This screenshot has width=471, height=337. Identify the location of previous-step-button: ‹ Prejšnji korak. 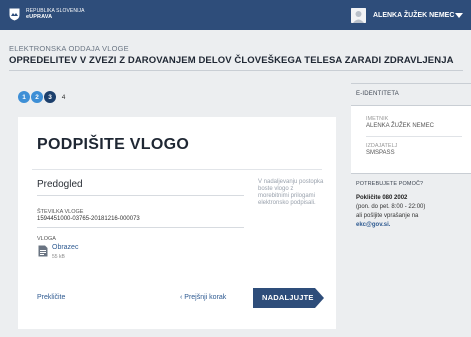
(203, 297).